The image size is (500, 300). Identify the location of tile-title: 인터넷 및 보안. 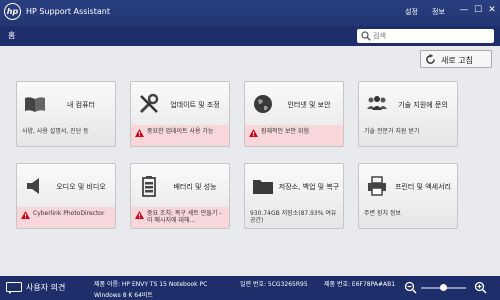
(309, 104).